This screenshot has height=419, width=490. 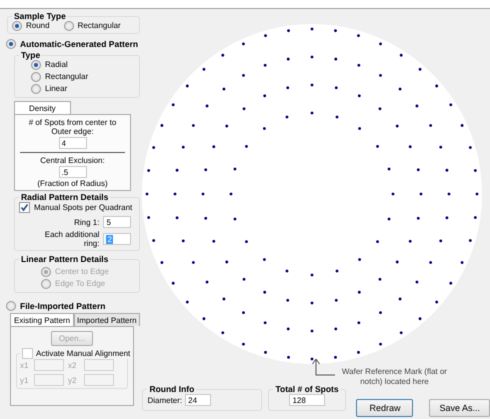 I want to click on check-icon, so click(x=24, y=207).